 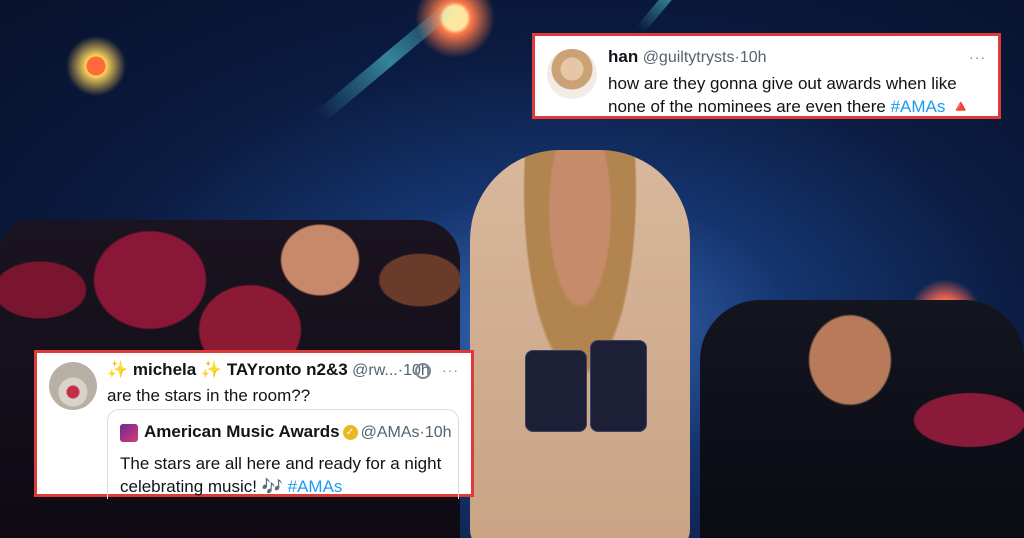 I want to click on tweet-author-name: han, so click(x=623, y=56).